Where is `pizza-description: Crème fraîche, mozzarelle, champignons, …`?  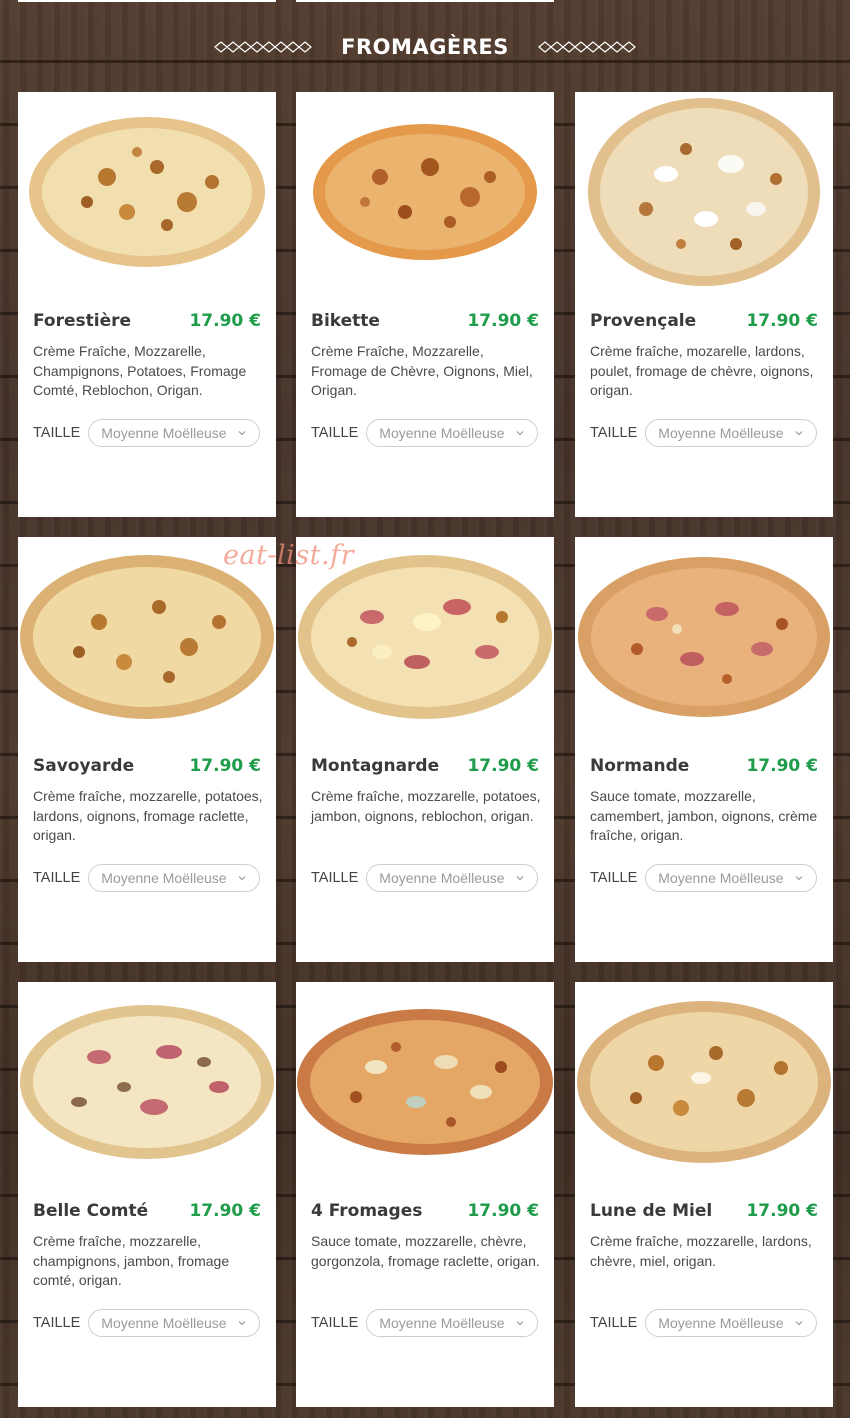
pizza-description: Crème fraîche, mozzarelle, champignons, … is located at coordinates (131, 1260).